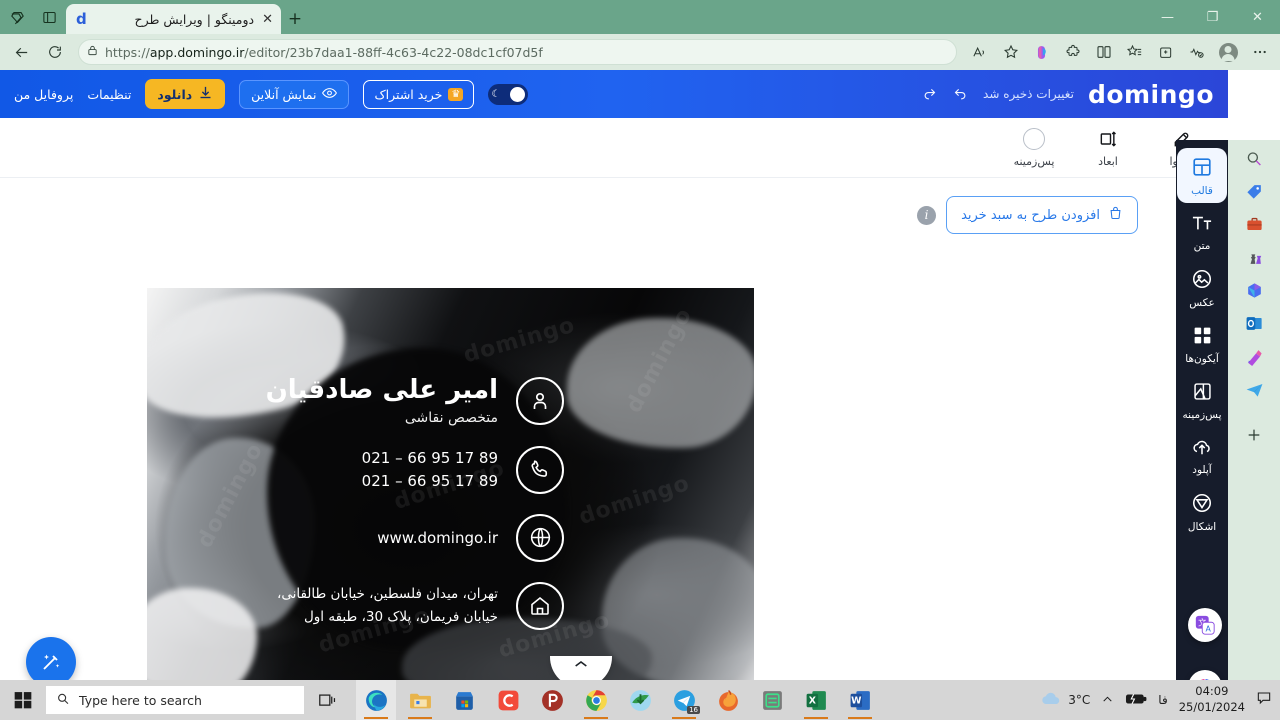 The width and height of the screenshot is (1280, 720). I want to click on taskbar-app-camtasia, so click(508, 700).